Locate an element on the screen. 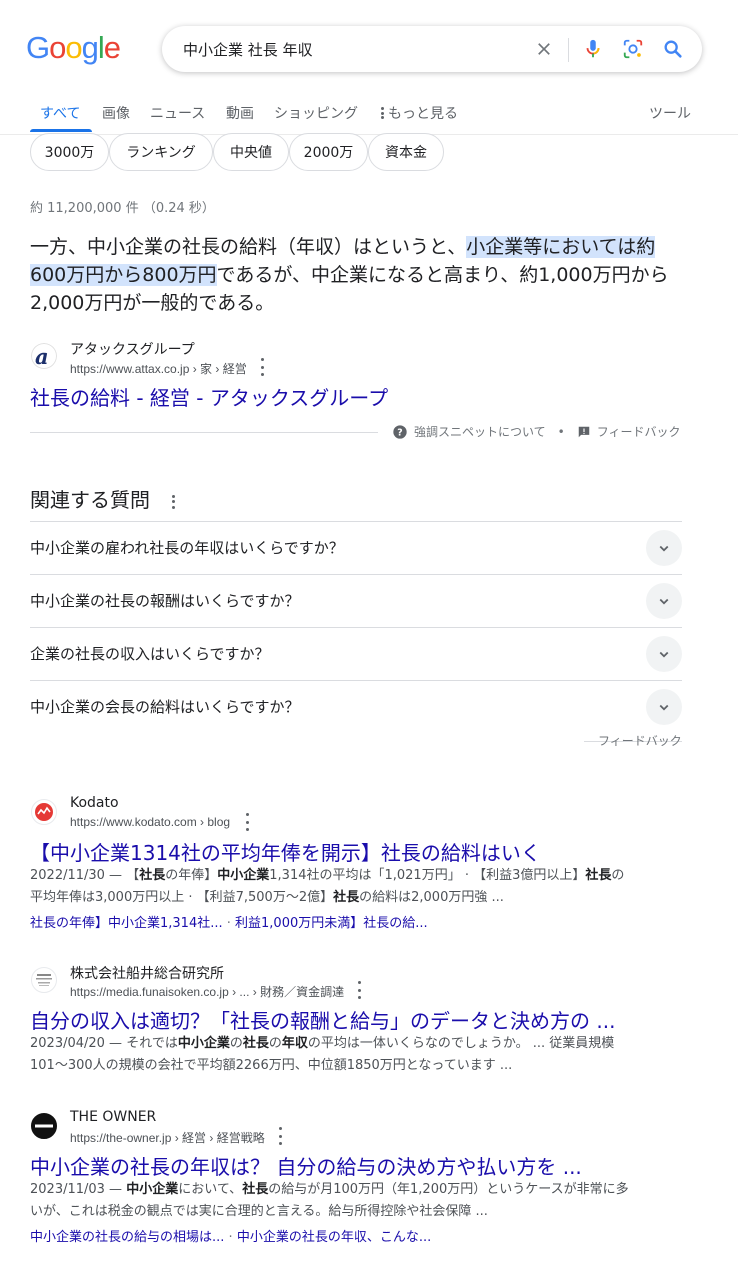 The image size is (738, 1267). question-row: 中小企業の雇われ社長の年収はいくらですか？ is located at coordinates (356, 548).